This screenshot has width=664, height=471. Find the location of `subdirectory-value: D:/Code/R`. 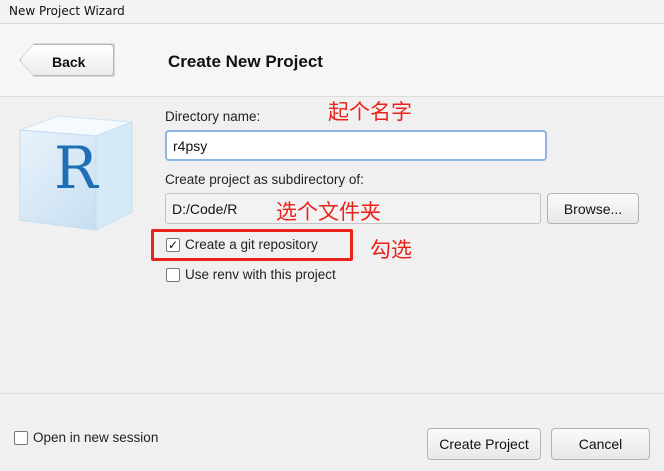

subdirectory-value: D:/Code/R is located at coordinates (205, 208).